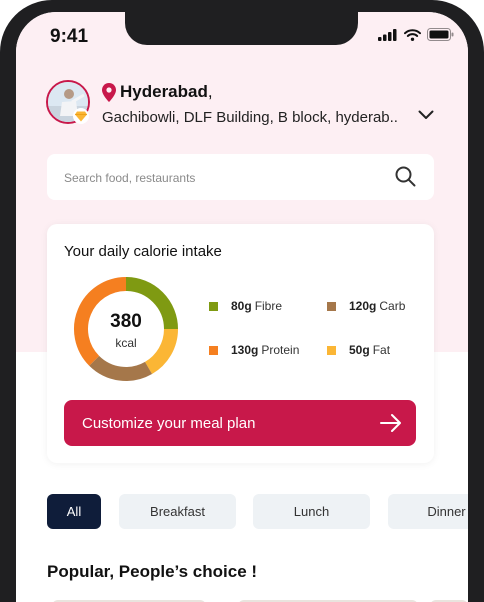 The image size is (484, 602). I want to click on search-bar: Search food, restaurants, so click(240, 177).